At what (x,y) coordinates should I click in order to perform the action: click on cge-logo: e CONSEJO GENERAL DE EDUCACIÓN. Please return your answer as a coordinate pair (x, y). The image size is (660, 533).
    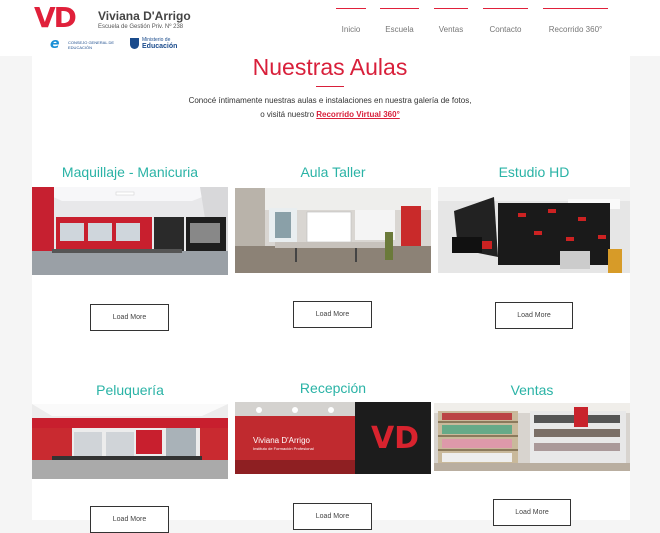
    Looking at the image, I should click on (86, 44).